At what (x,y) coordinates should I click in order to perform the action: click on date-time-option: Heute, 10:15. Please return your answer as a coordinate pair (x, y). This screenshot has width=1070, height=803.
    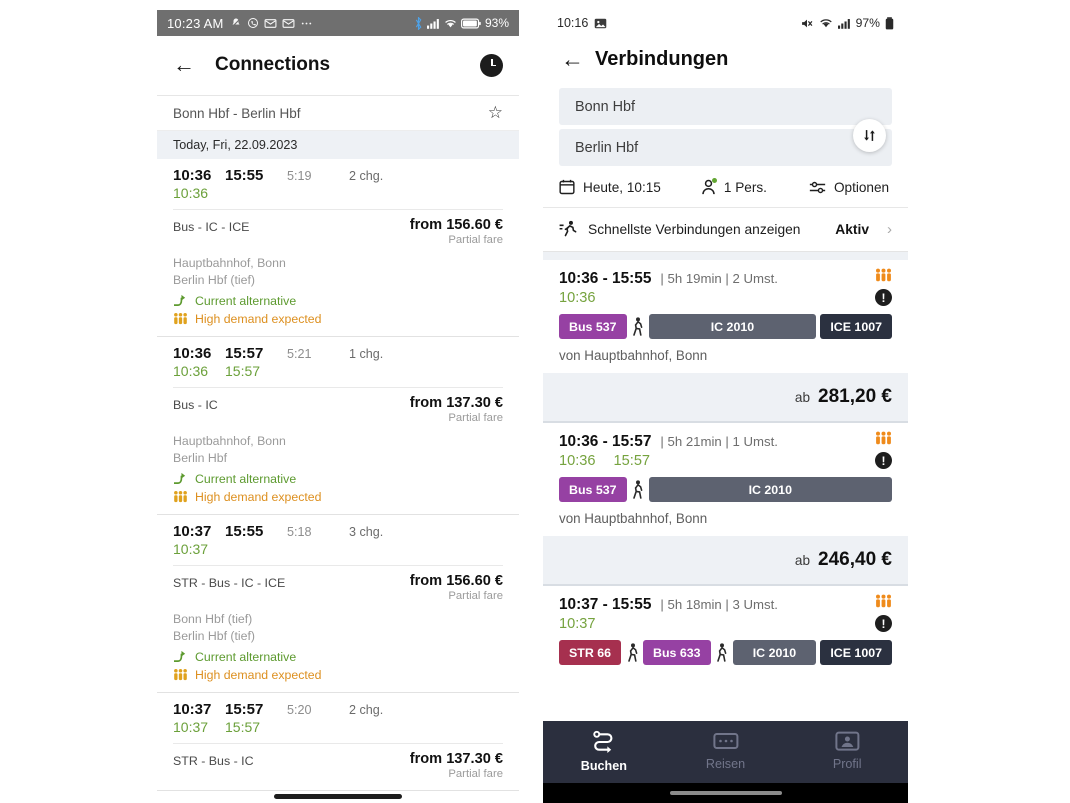
    Looking at the image, I should click on (610, 187).